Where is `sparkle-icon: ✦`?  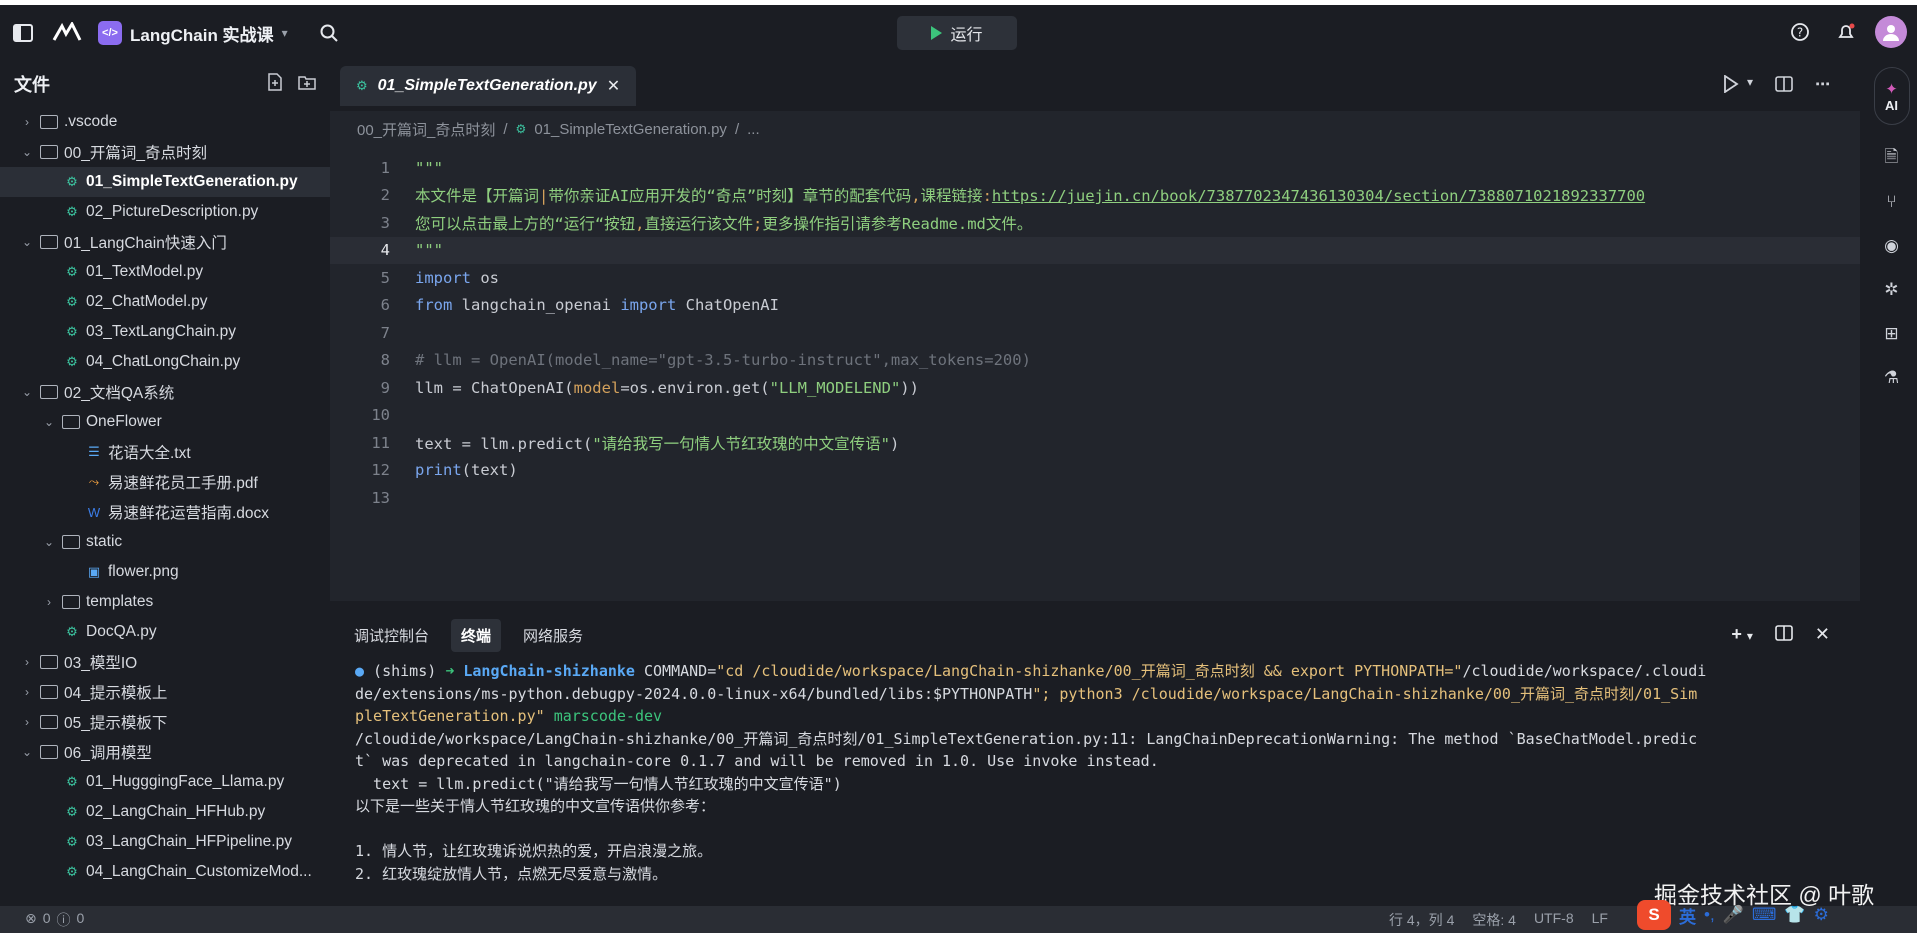 sparkle-icon: ✦ is located at coordinates (1891, 89).